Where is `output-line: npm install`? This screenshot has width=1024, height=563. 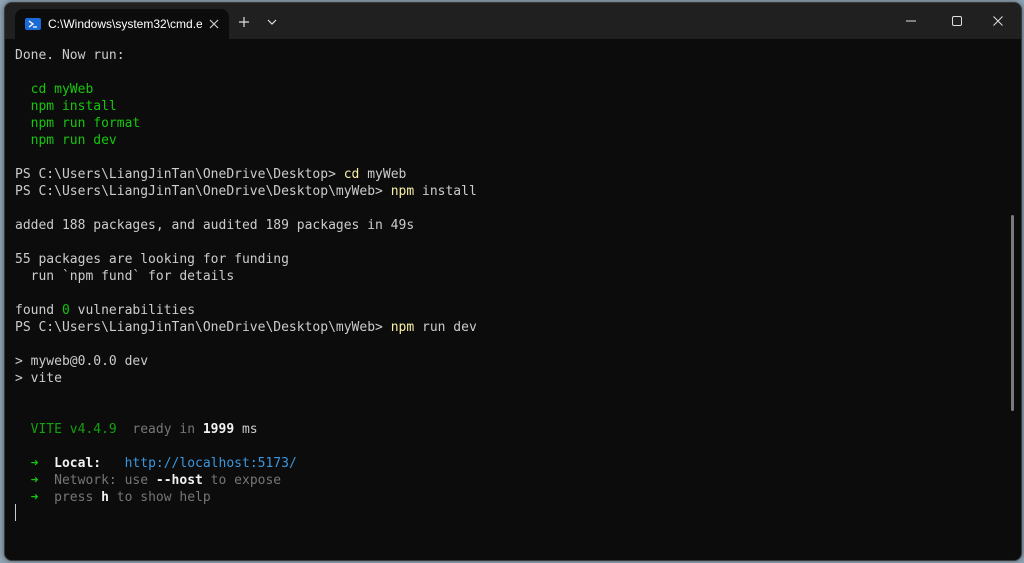 output-line: npm install is located at coordinates (66, 106).